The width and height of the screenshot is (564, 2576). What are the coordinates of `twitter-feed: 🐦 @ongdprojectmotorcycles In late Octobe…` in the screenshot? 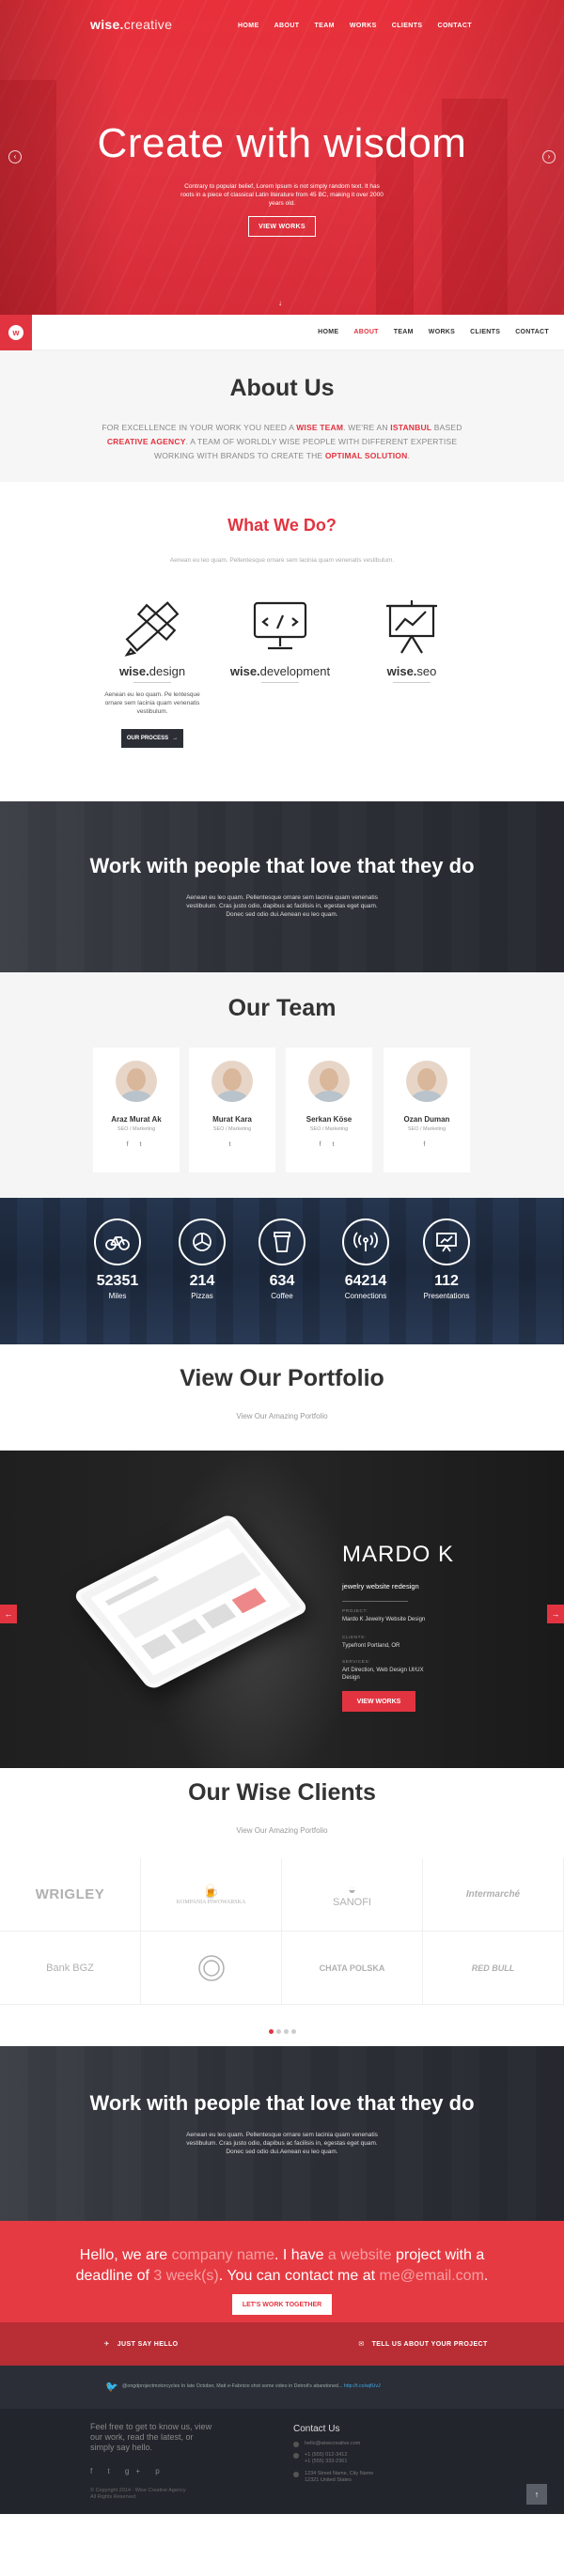 It's located at (282, 2388).